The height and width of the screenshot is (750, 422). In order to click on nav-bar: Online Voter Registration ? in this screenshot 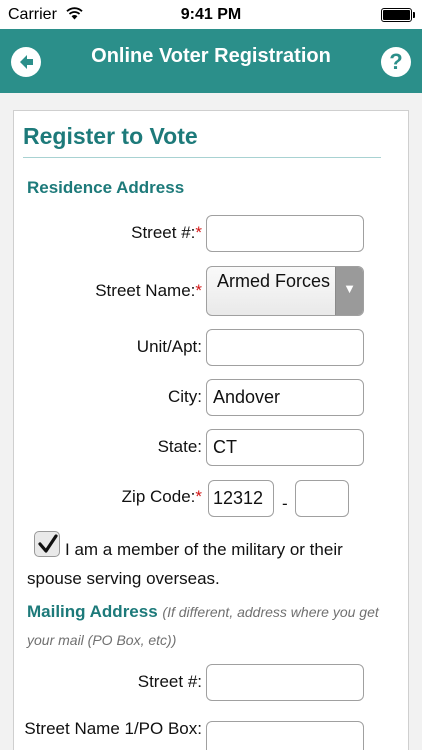, I will do `click(211, 61)`.